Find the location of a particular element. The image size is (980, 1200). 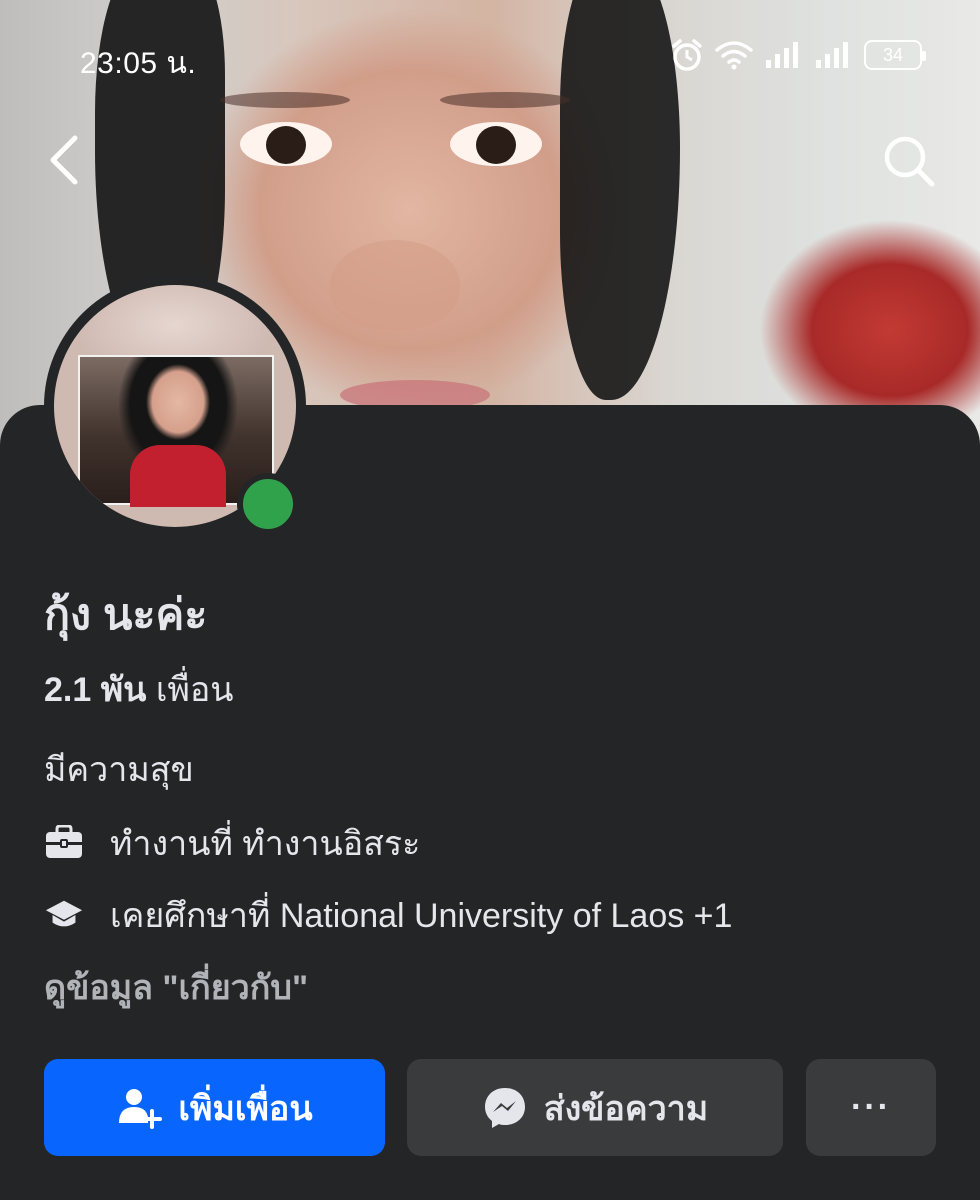

friends-count: 2.1 พัน เพื่อน is located at coordinates (139, 689).